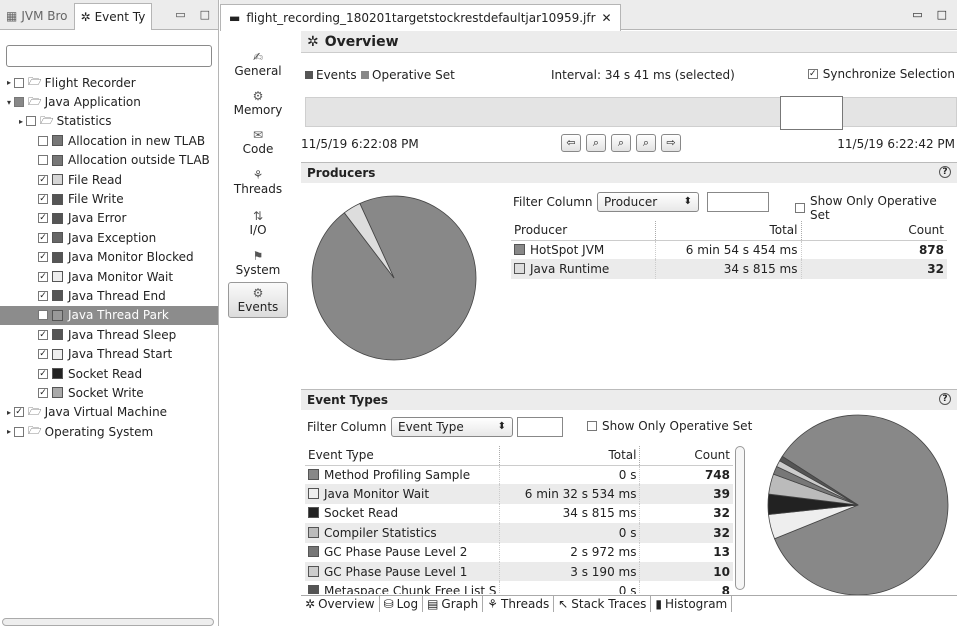 The height and width of the screenshot is (626, 957). I want to click on tree-item: Allocation in new TLAB, so click(109, 140).